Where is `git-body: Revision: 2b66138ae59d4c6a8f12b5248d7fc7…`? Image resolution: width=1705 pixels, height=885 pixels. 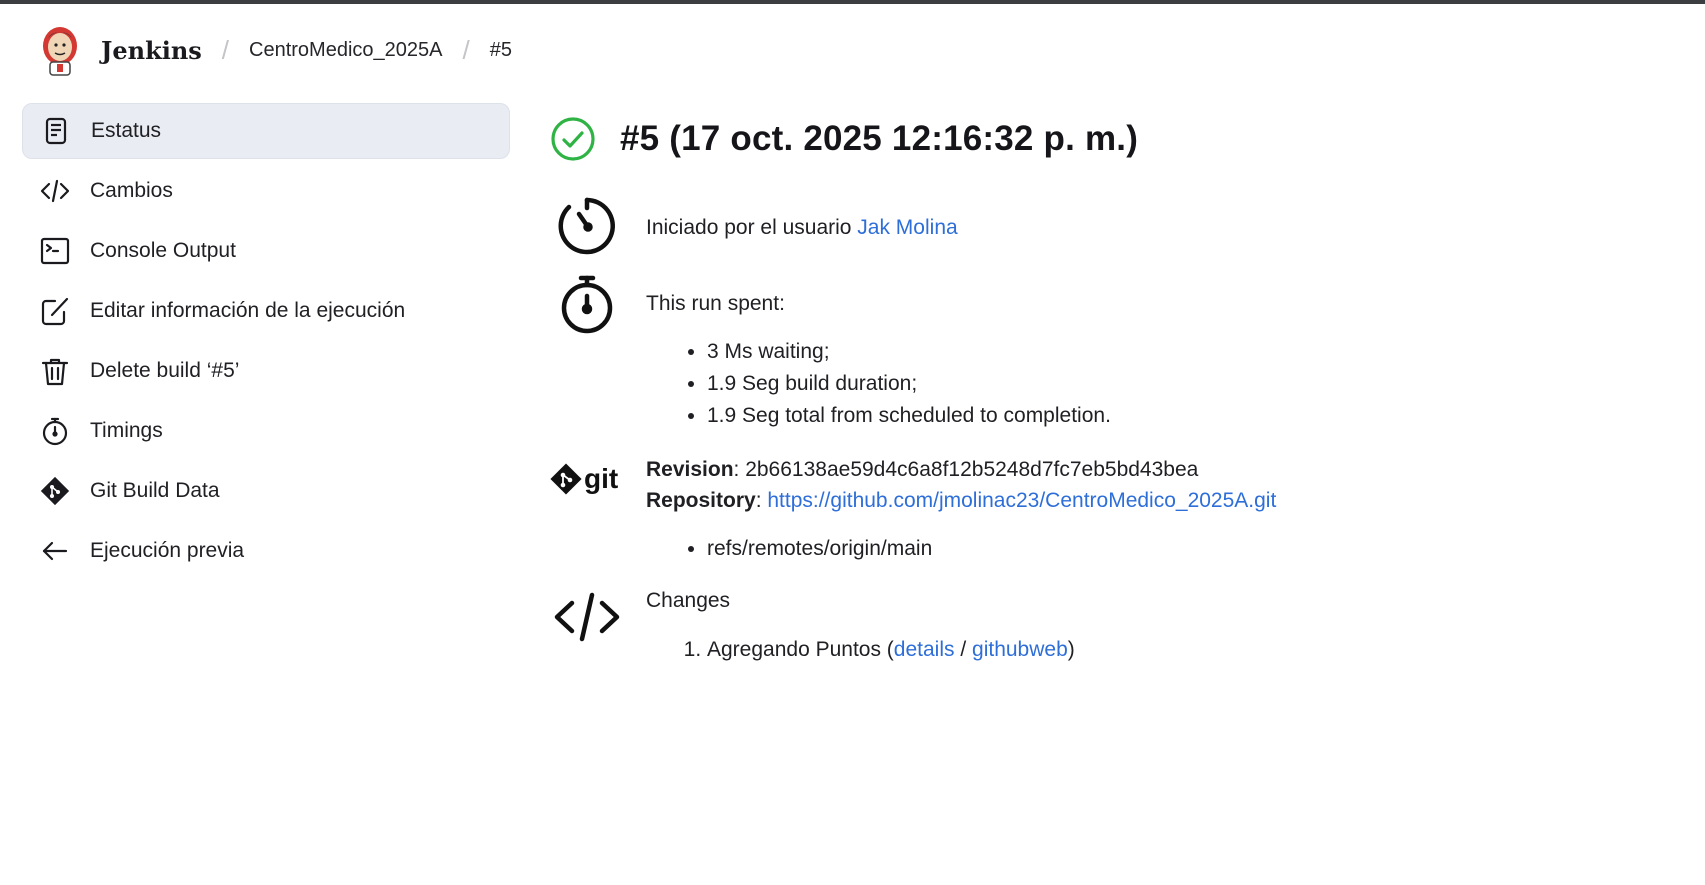 git-body: Revision: 2b66138ae59d4c6a8f12b5248d7fc7… is located at coordinates (961, 509).